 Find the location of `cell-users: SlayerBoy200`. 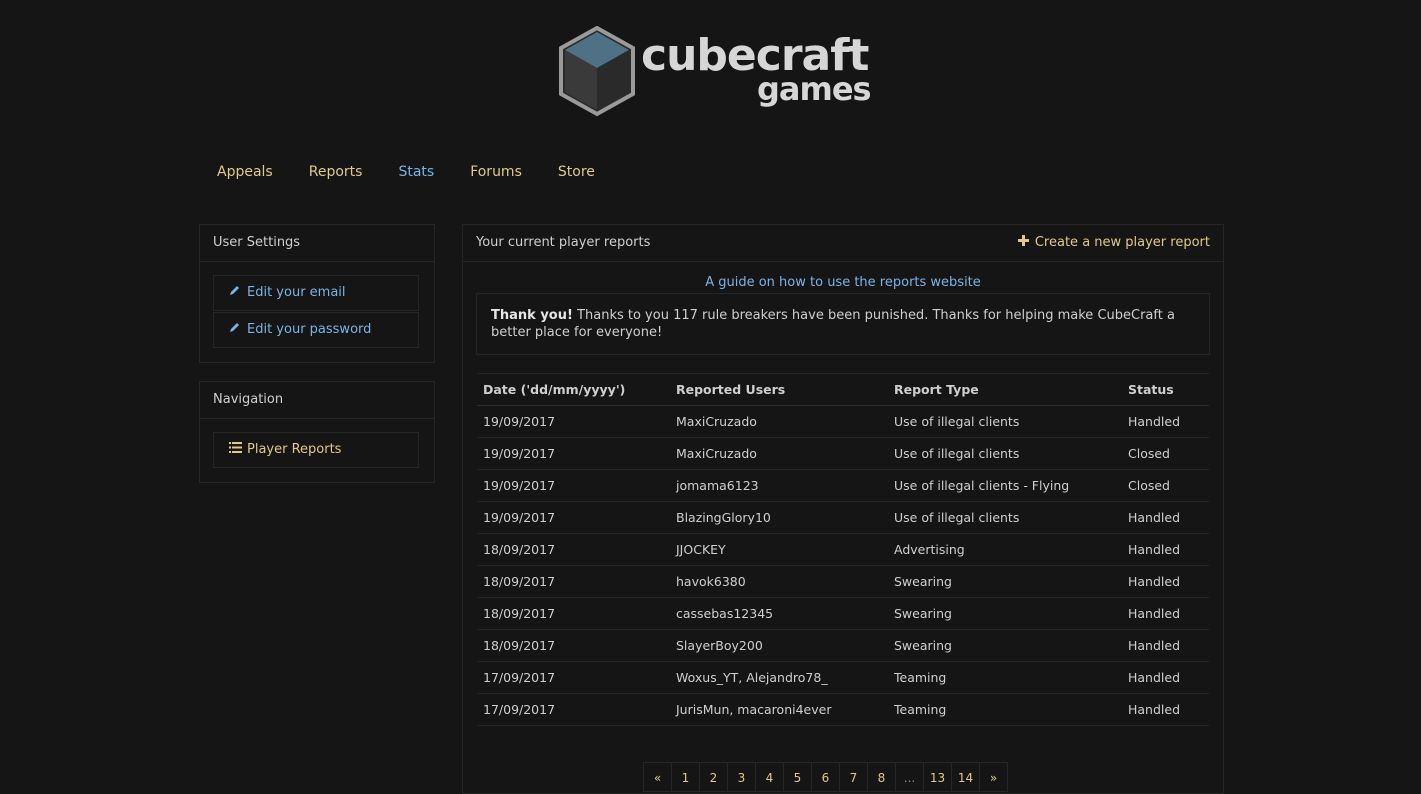

cell-users: SlayerBoy200 is located at coordinates (779, 645).